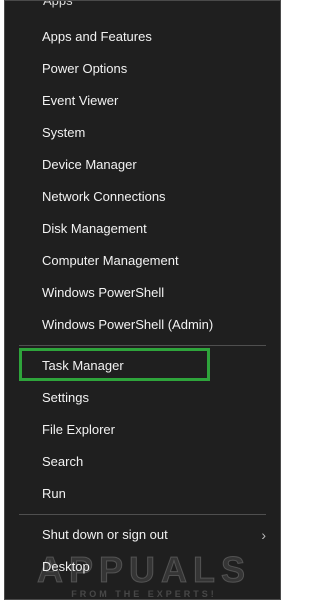  What do you see at coordinates (58, 4) in the screenshot?
I see `menu-item-cut-off: Apps` at bounding box center [58, 4].